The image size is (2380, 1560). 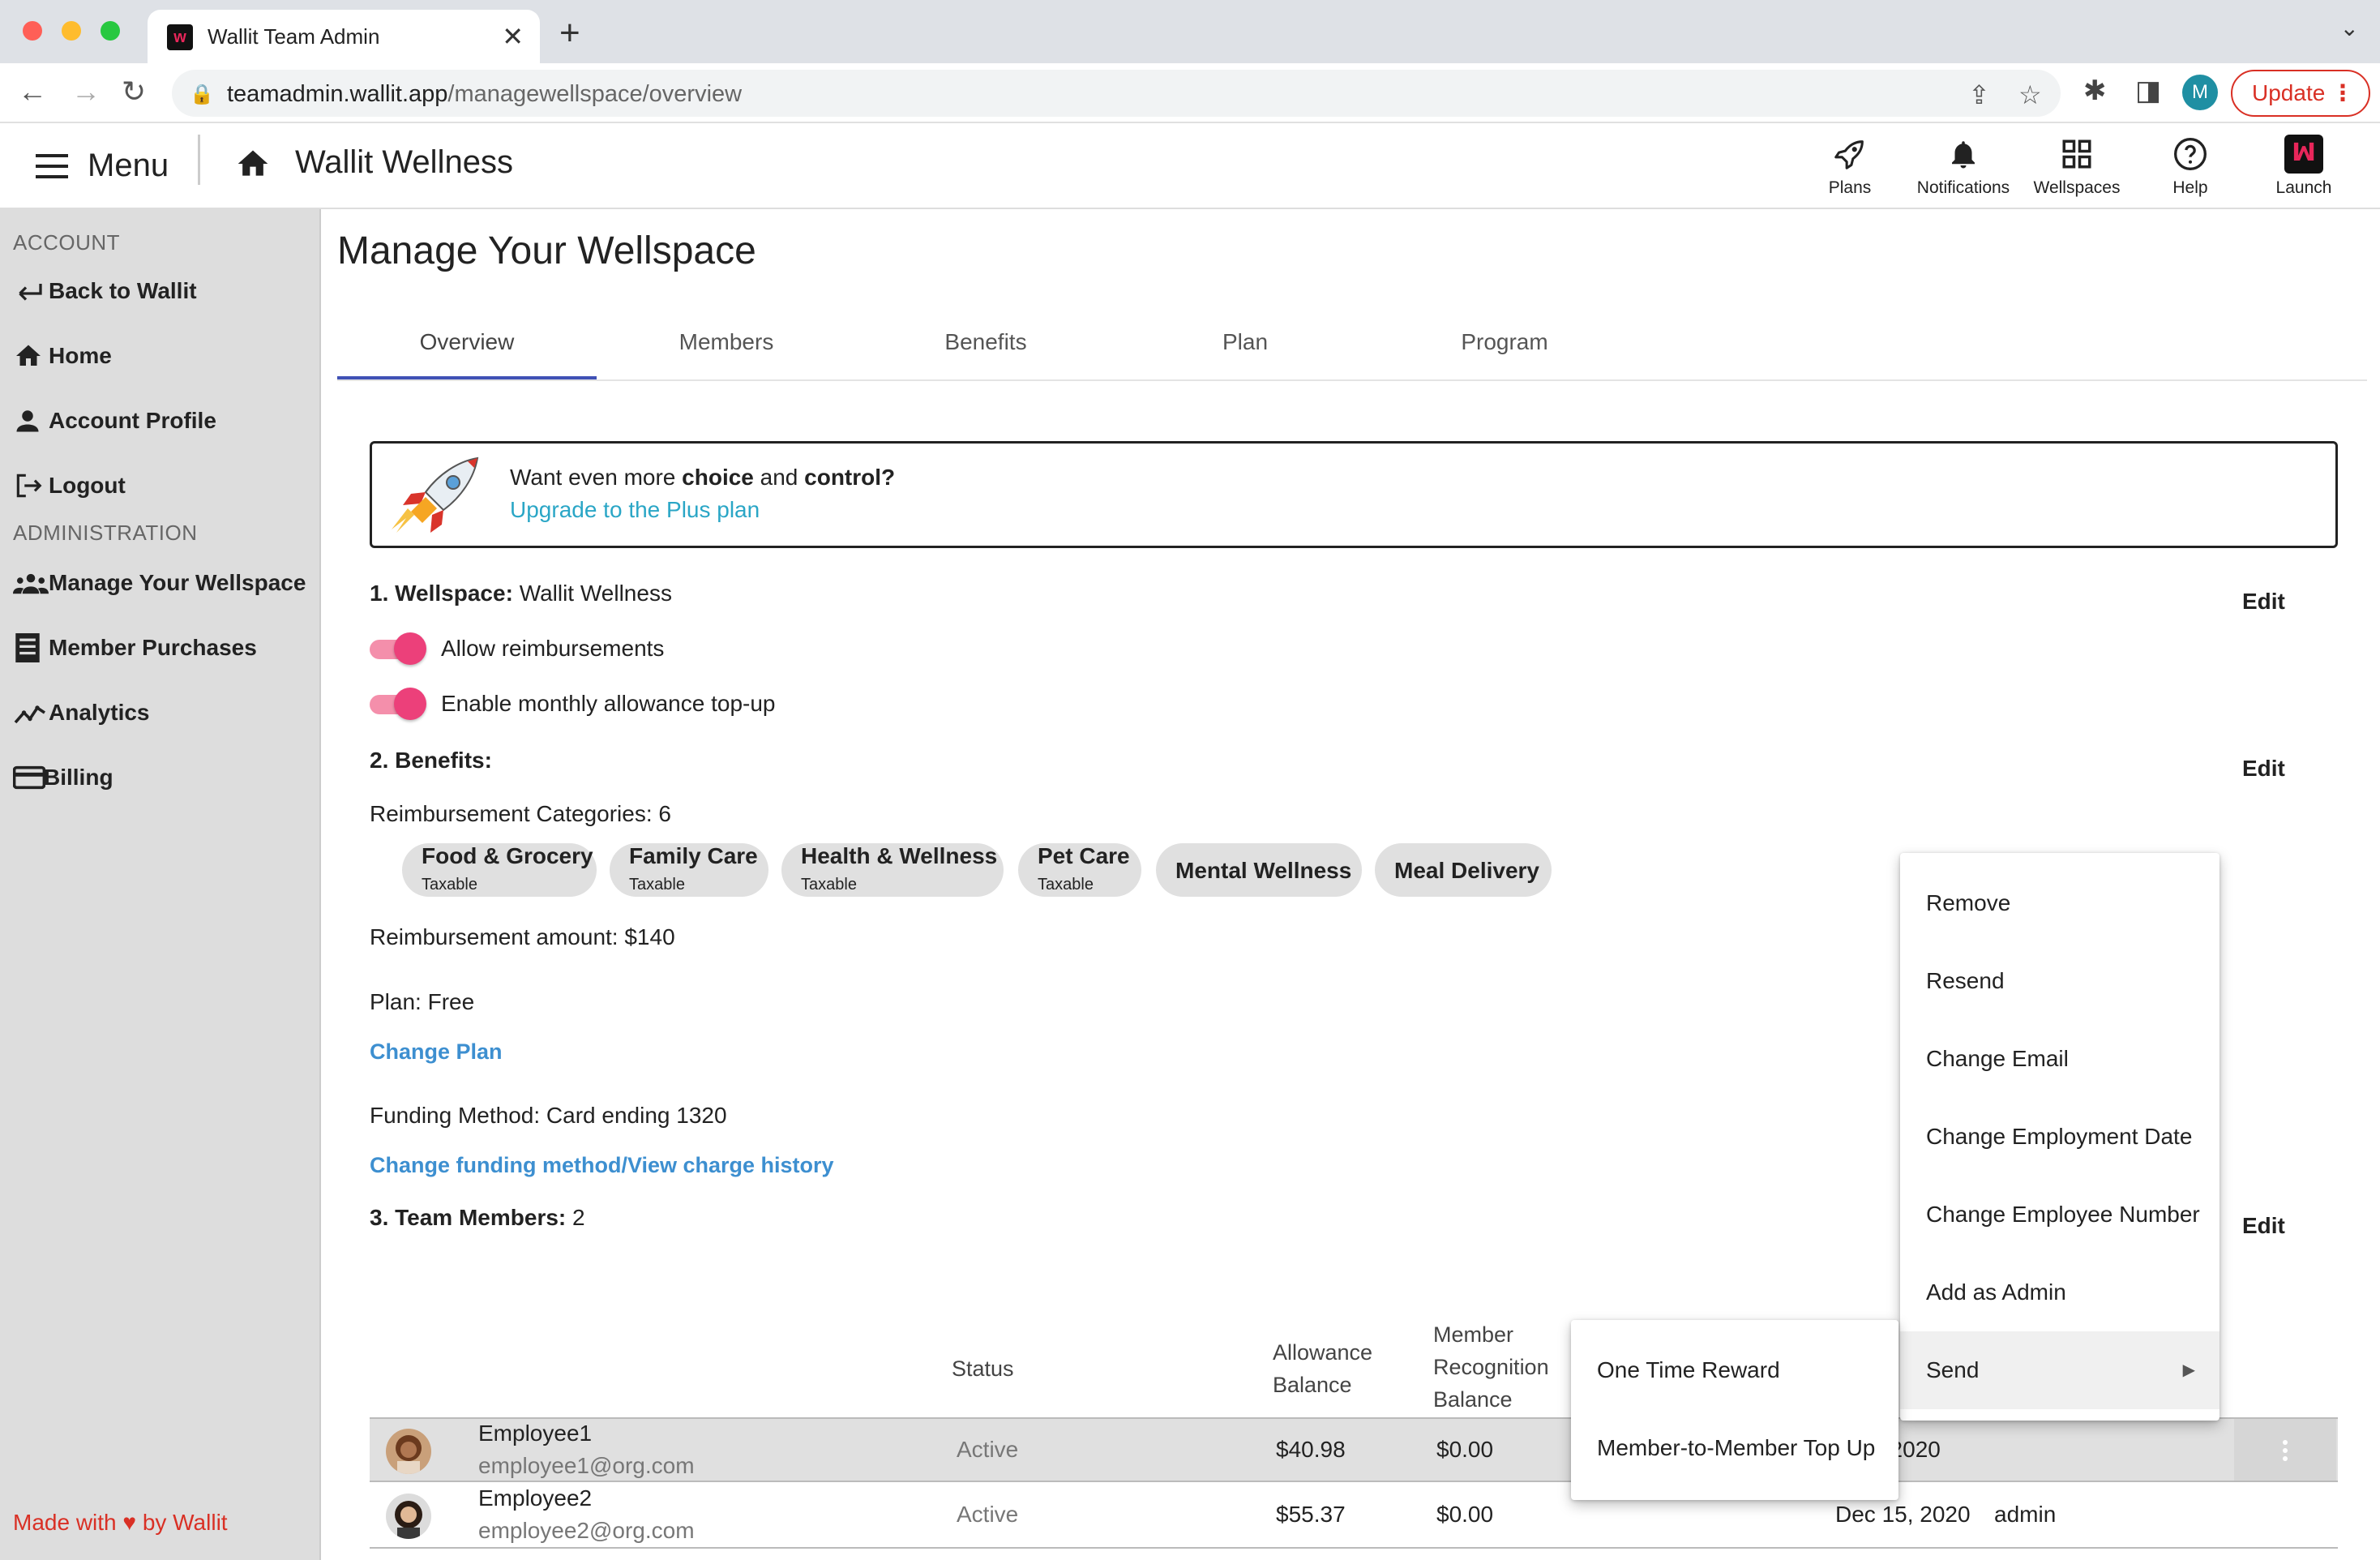 I want to click on header-launch-label: Launch, so click(x=2303, y=187).